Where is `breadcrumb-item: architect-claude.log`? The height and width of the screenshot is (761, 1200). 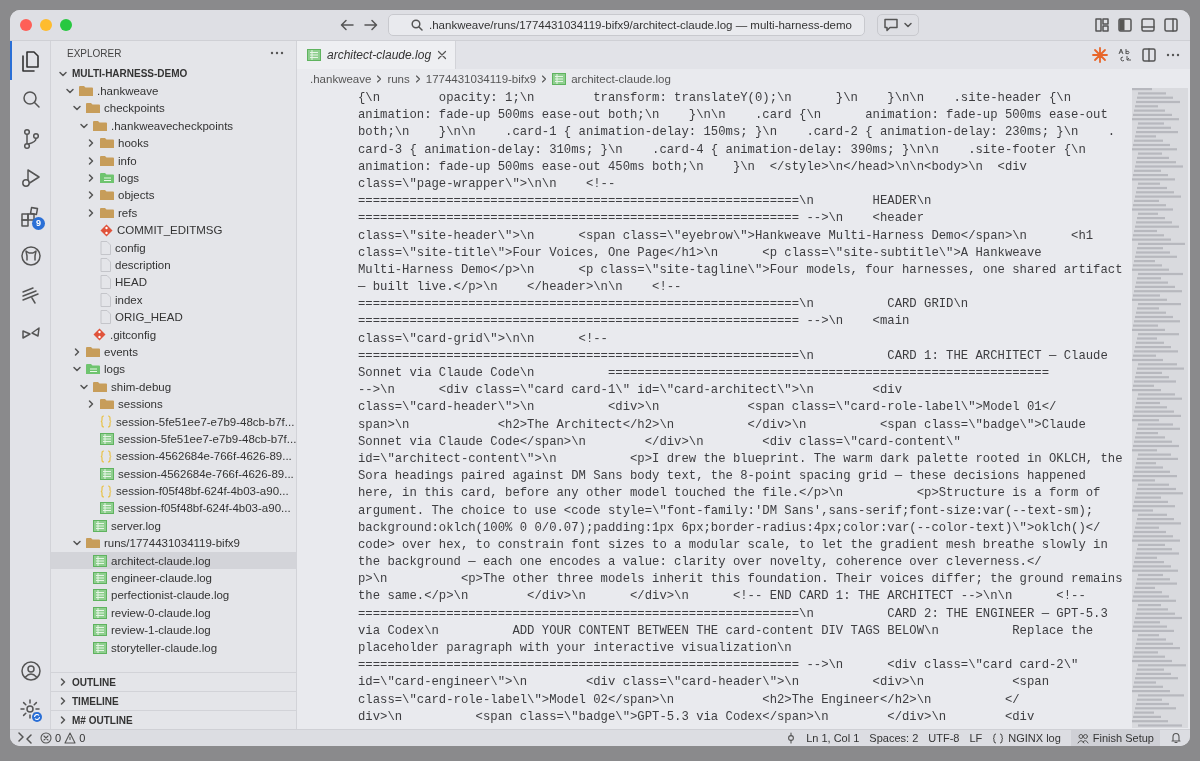
breadcrumb-item: architect-claude.log is located at coordinates (611, 78).